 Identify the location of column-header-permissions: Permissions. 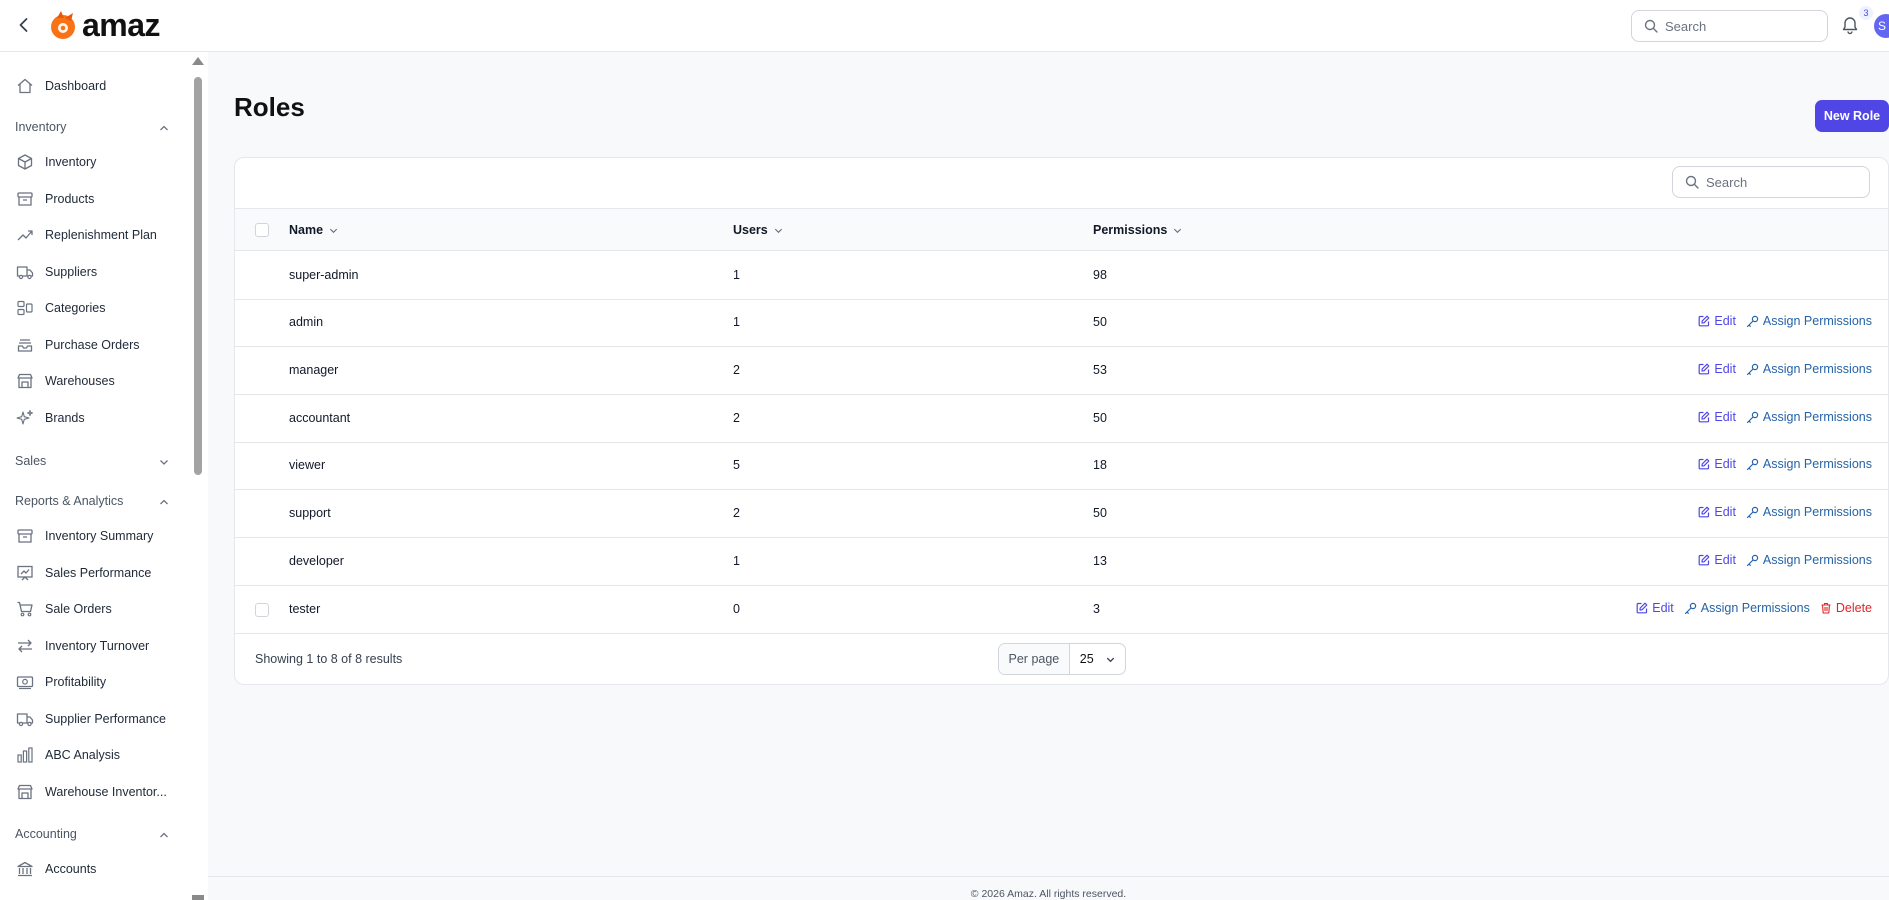
(1138, 230).